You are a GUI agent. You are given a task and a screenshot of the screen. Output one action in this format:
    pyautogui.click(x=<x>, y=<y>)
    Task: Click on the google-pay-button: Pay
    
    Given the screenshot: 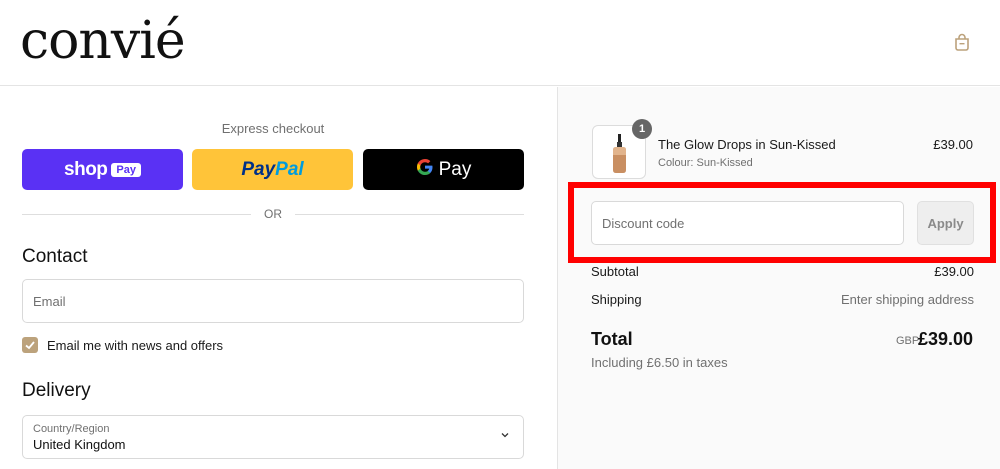 What is the action you would take?
    pyautogui.click(x=443, y=169)
    